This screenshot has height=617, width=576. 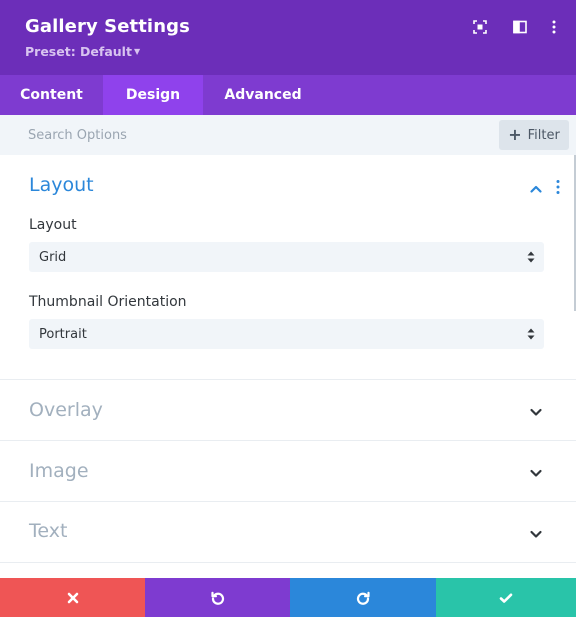 What do you see at coordinates (53, 257) in the screenshot?
I see `layout-select-value: Grid` at bounding box center [53, 257].